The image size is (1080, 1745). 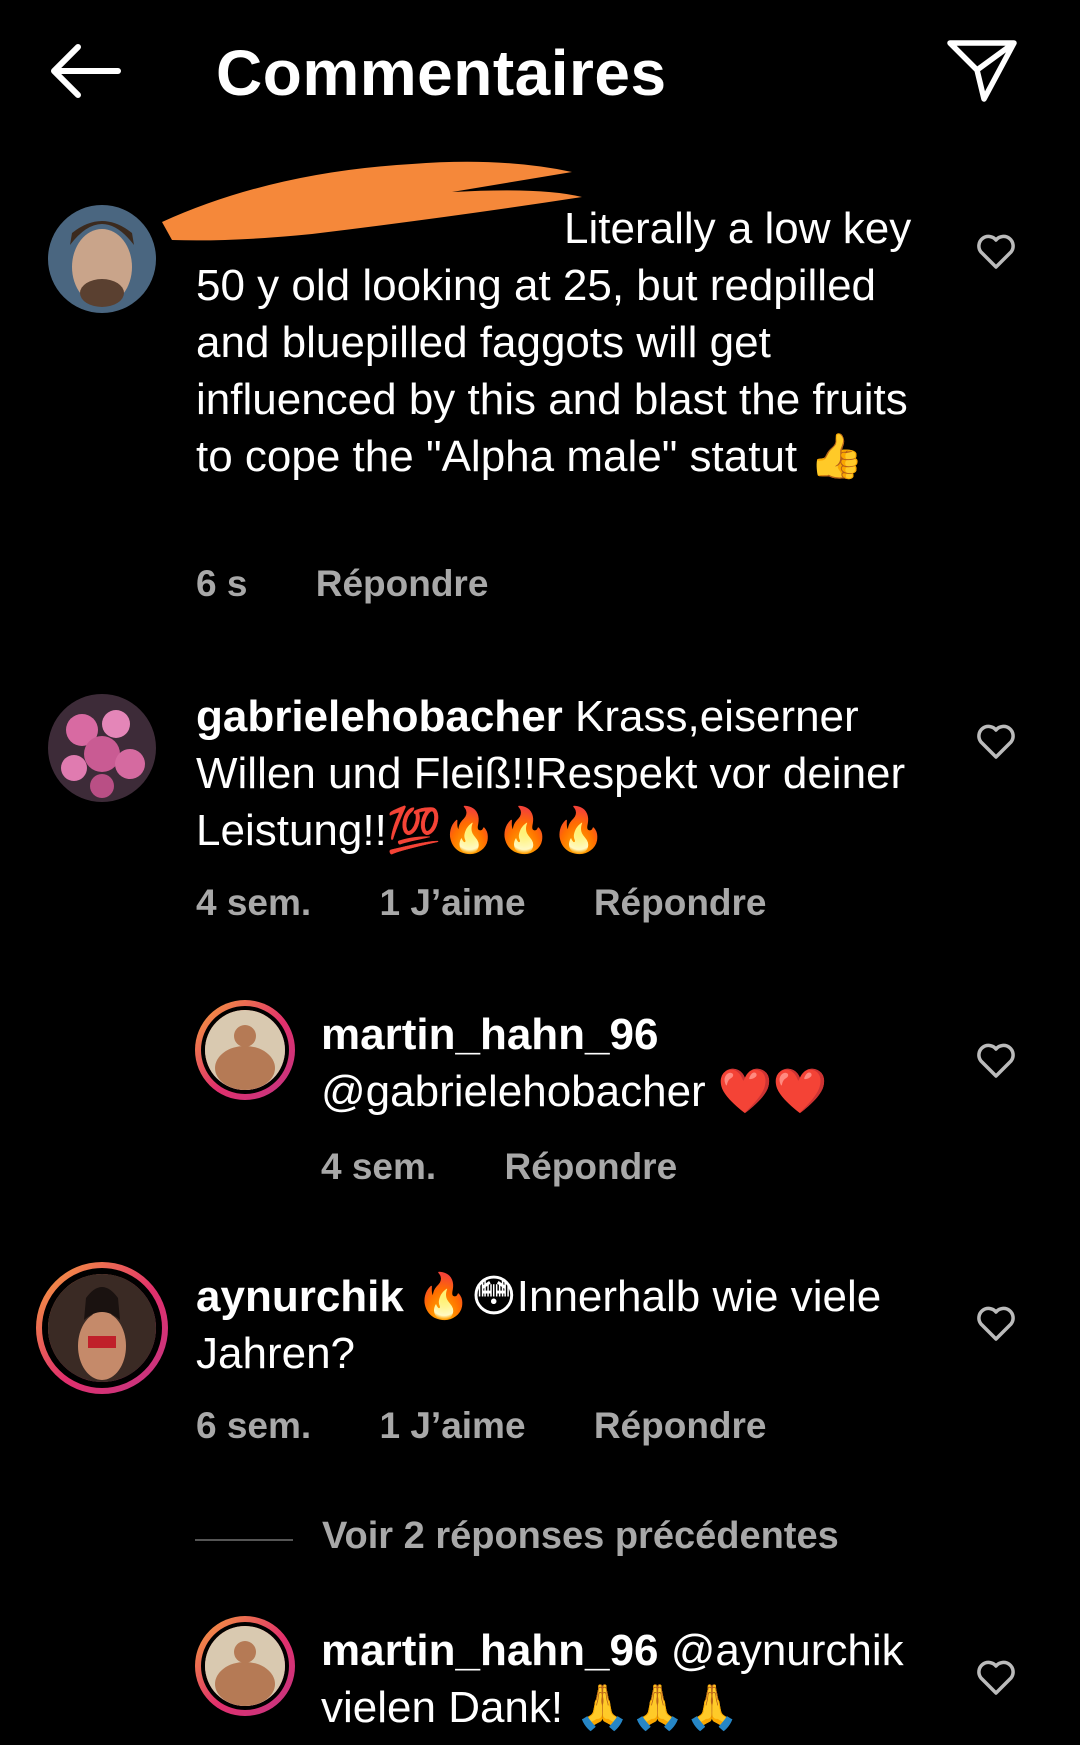 I want to click on comment-text: aynurchik 🔥😳Innerhalb wie viele Jahren?, so click(x=566, y=1325).